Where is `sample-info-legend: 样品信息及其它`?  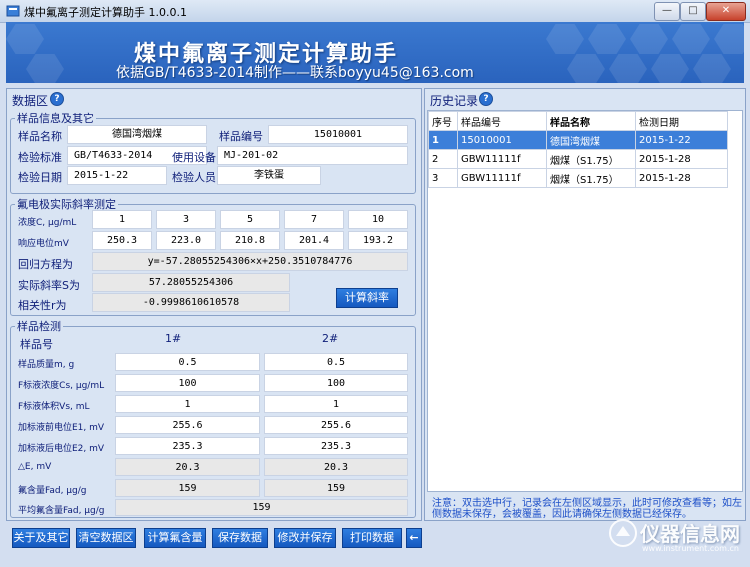
sample-info-legend: 样品信息及其它 is located at coordinates (55, 118).